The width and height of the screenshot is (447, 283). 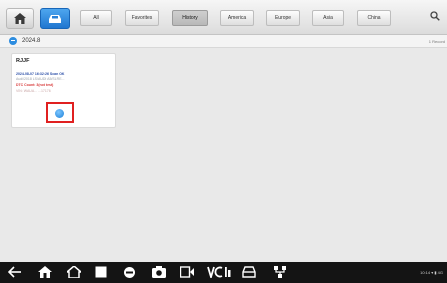 I want to click on record-dtc-count: DTC Count: 3(not test), so click(x=35, y=85).